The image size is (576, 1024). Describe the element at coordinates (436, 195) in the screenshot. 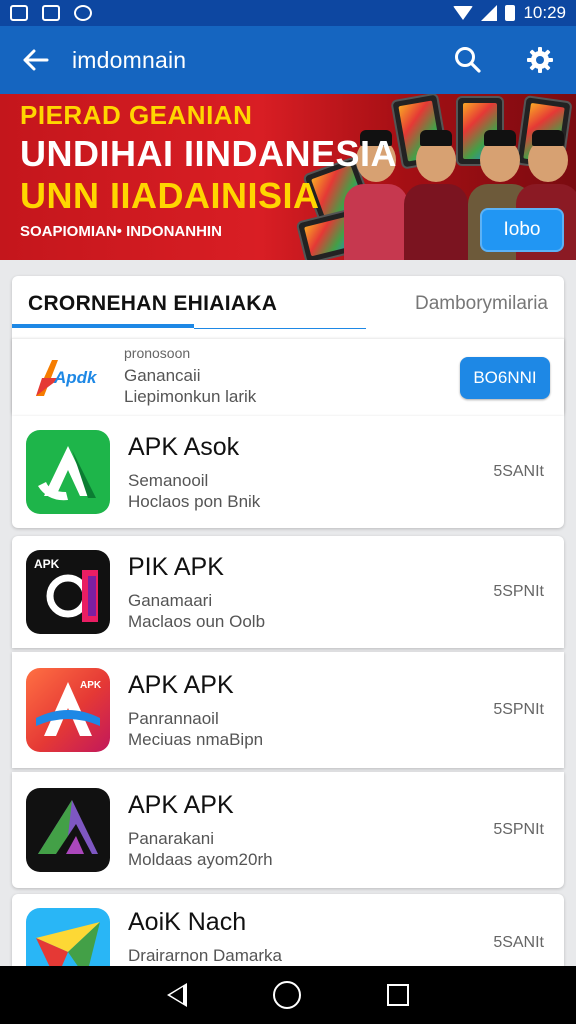

I see `person-image` at that location.